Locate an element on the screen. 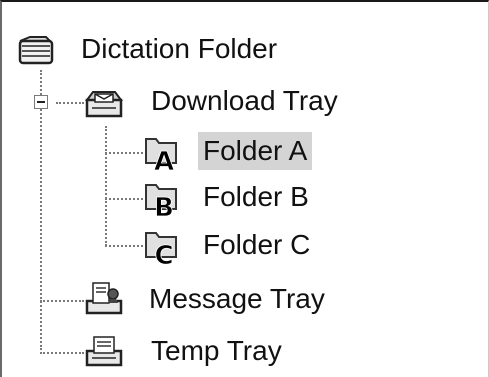 This screenshot has width=489, height=377. folder-b-icon: B is located at coordinates (162, 197).